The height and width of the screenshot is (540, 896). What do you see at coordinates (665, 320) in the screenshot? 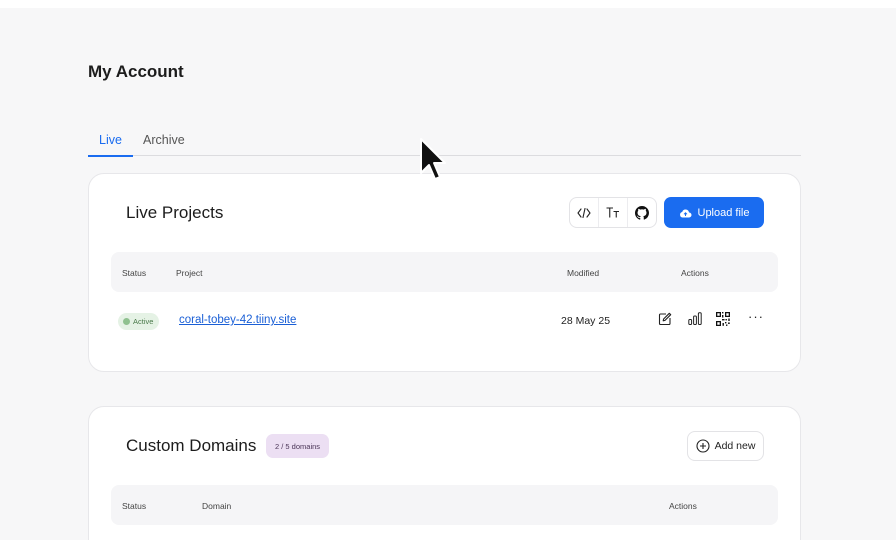
I see `edit-icon` at bounding box center [665, 320].